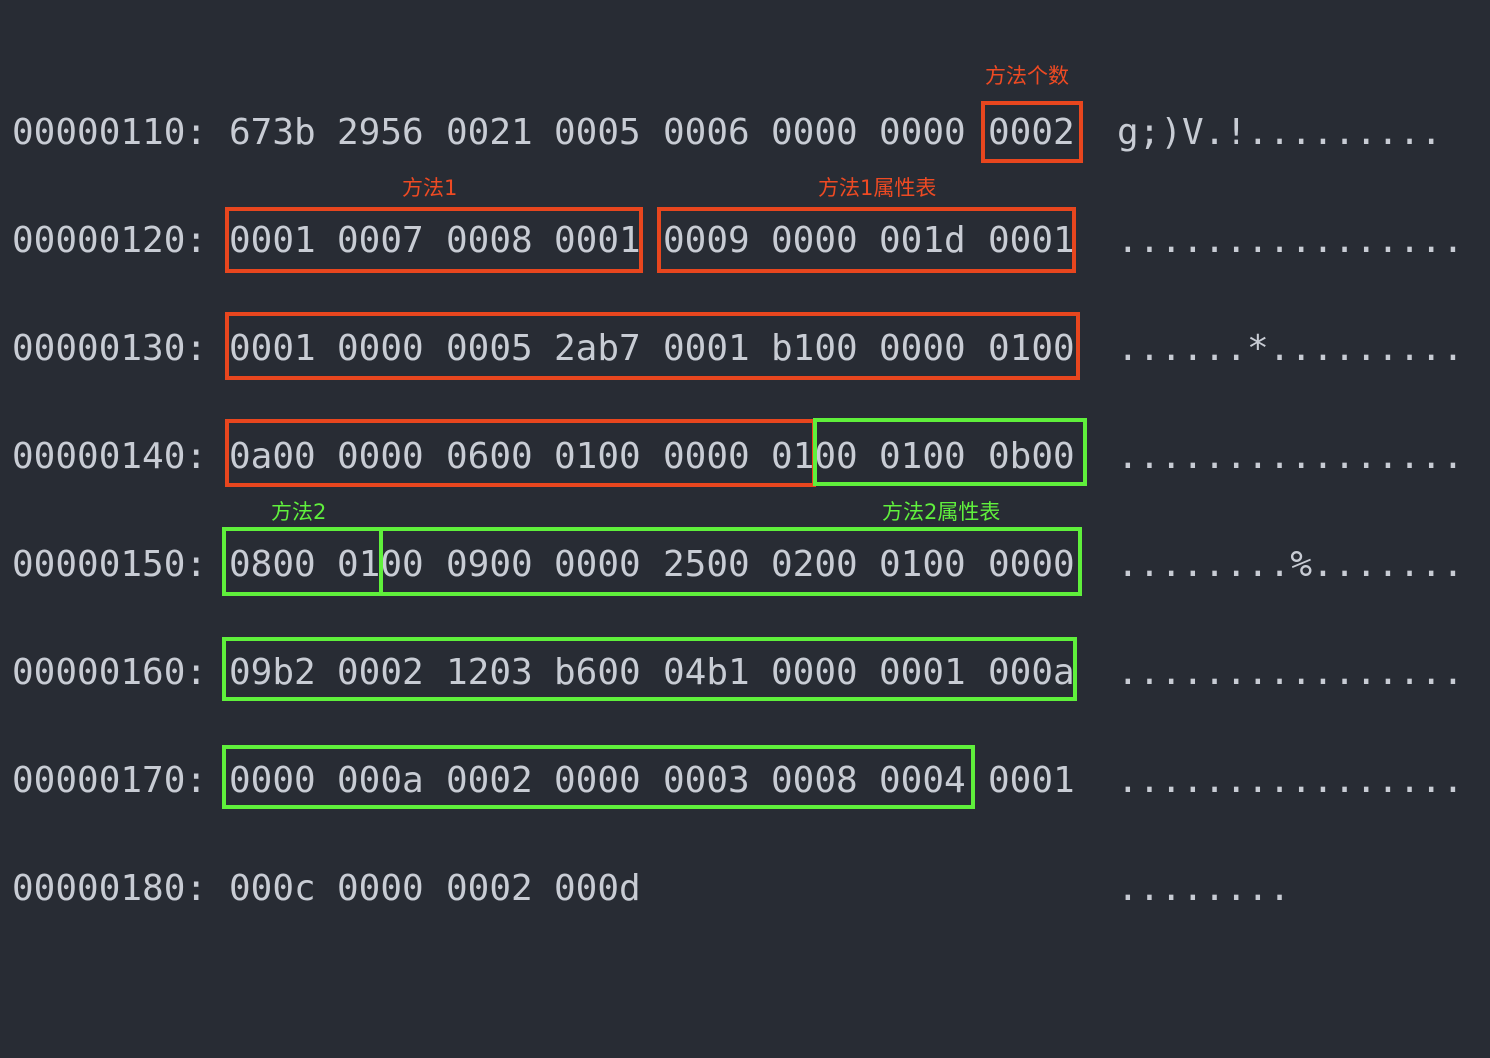  I want to click on hex-word: 673b, so click(272, 132).